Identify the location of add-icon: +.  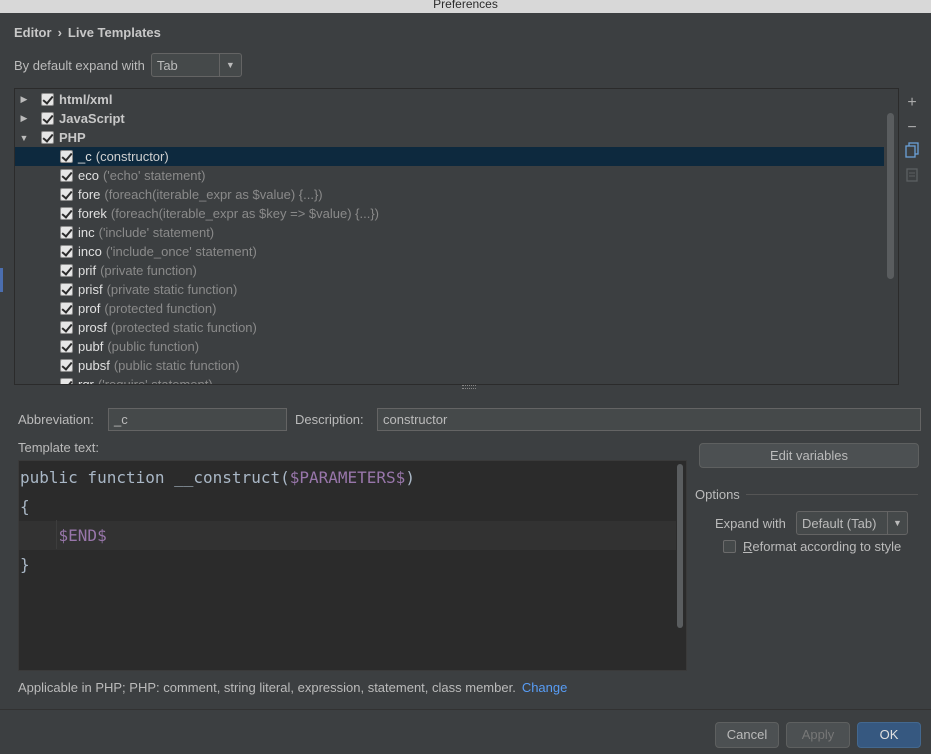
(912, 104).